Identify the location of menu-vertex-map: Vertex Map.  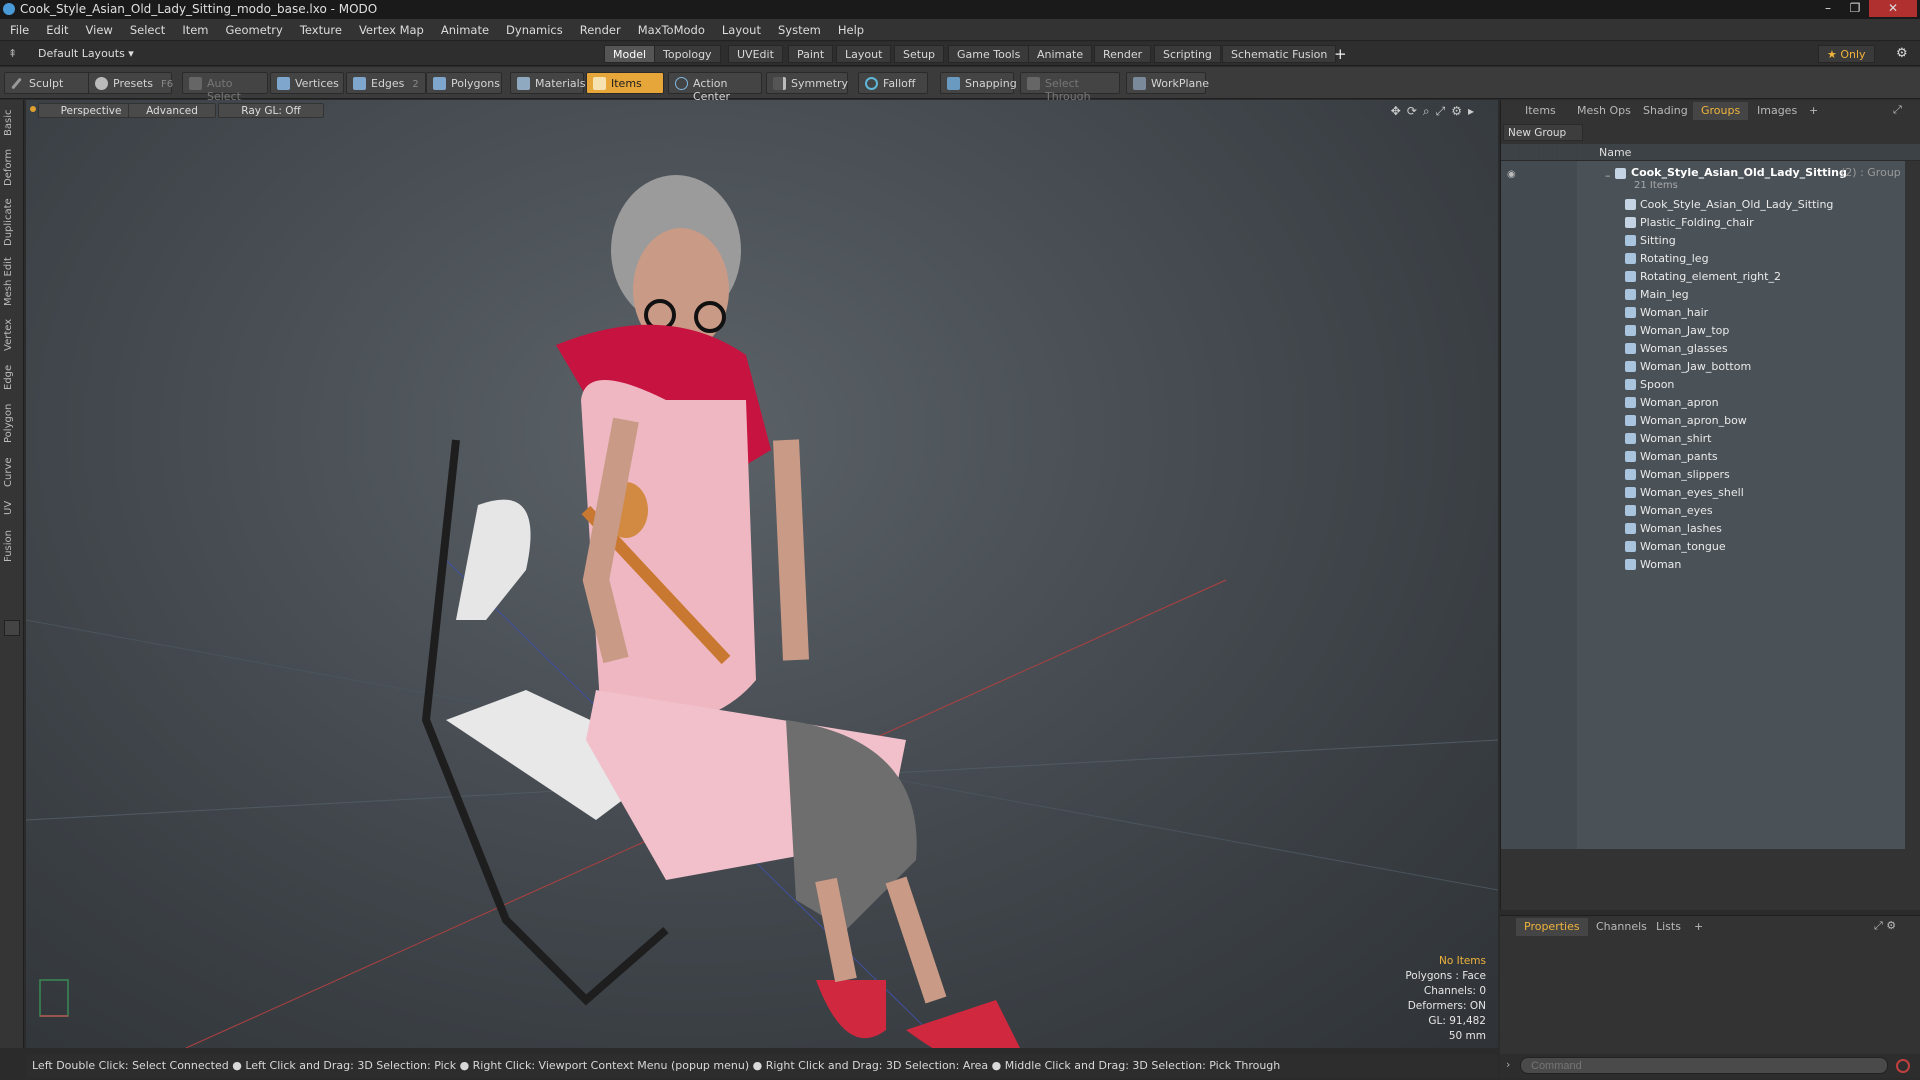
(390, 28).